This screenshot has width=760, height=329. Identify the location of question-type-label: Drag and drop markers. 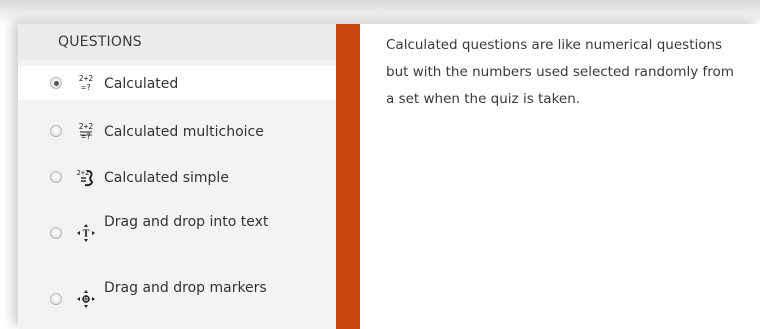
(185, 288).